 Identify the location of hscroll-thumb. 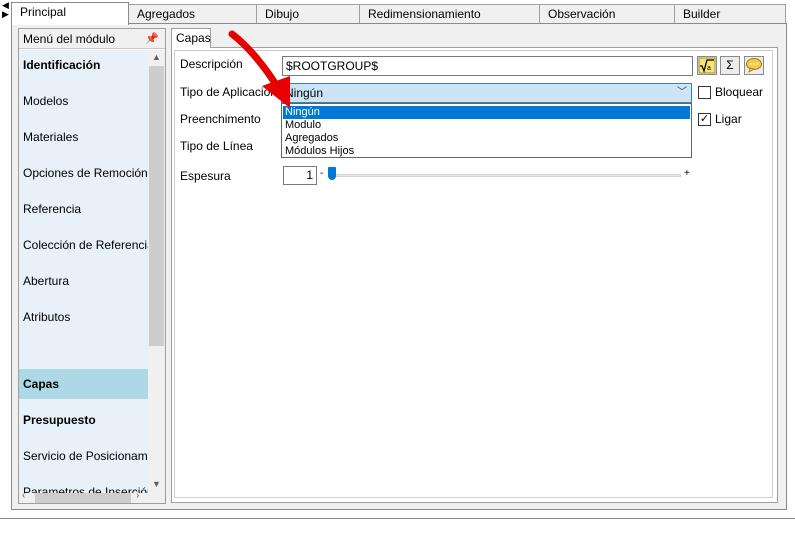
(83, 498).